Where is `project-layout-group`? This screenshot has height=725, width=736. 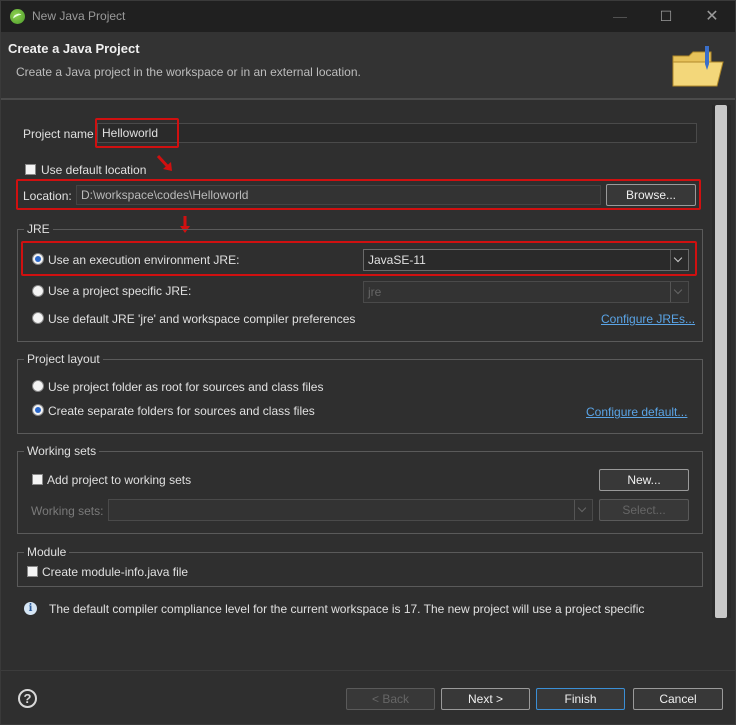 project-layout-group is located at coordinates (360, 396).